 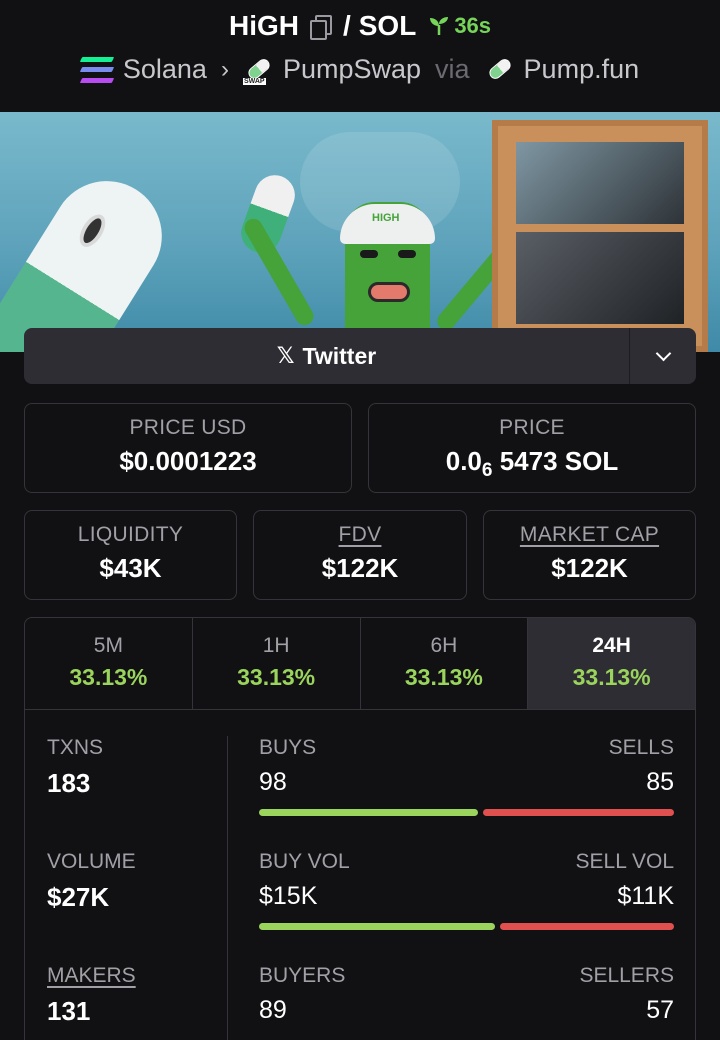 What do you see at coordinates (91, 861) in the screenshot?
I see `volume-label: VOLUME` at bounding box center [91, 861].